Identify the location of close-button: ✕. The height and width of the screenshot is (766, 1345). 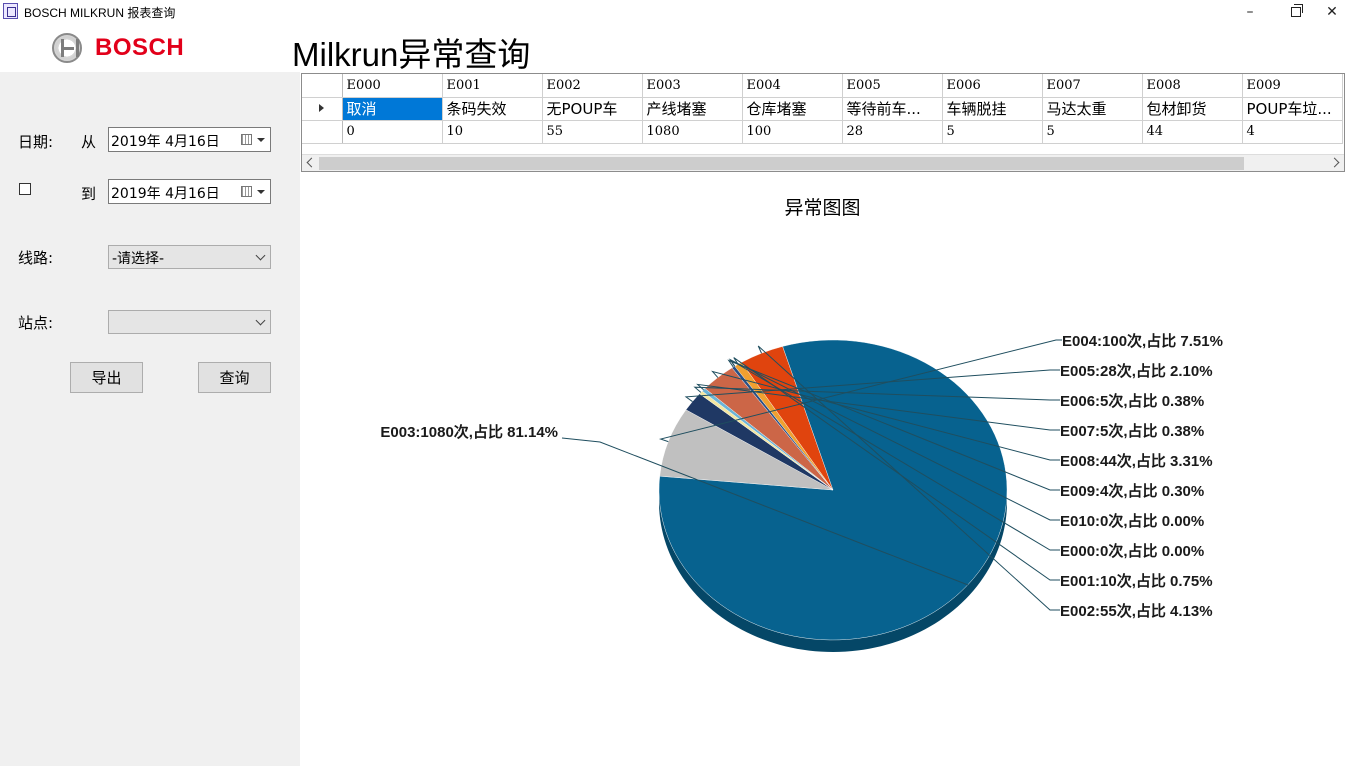
(1332, 12).